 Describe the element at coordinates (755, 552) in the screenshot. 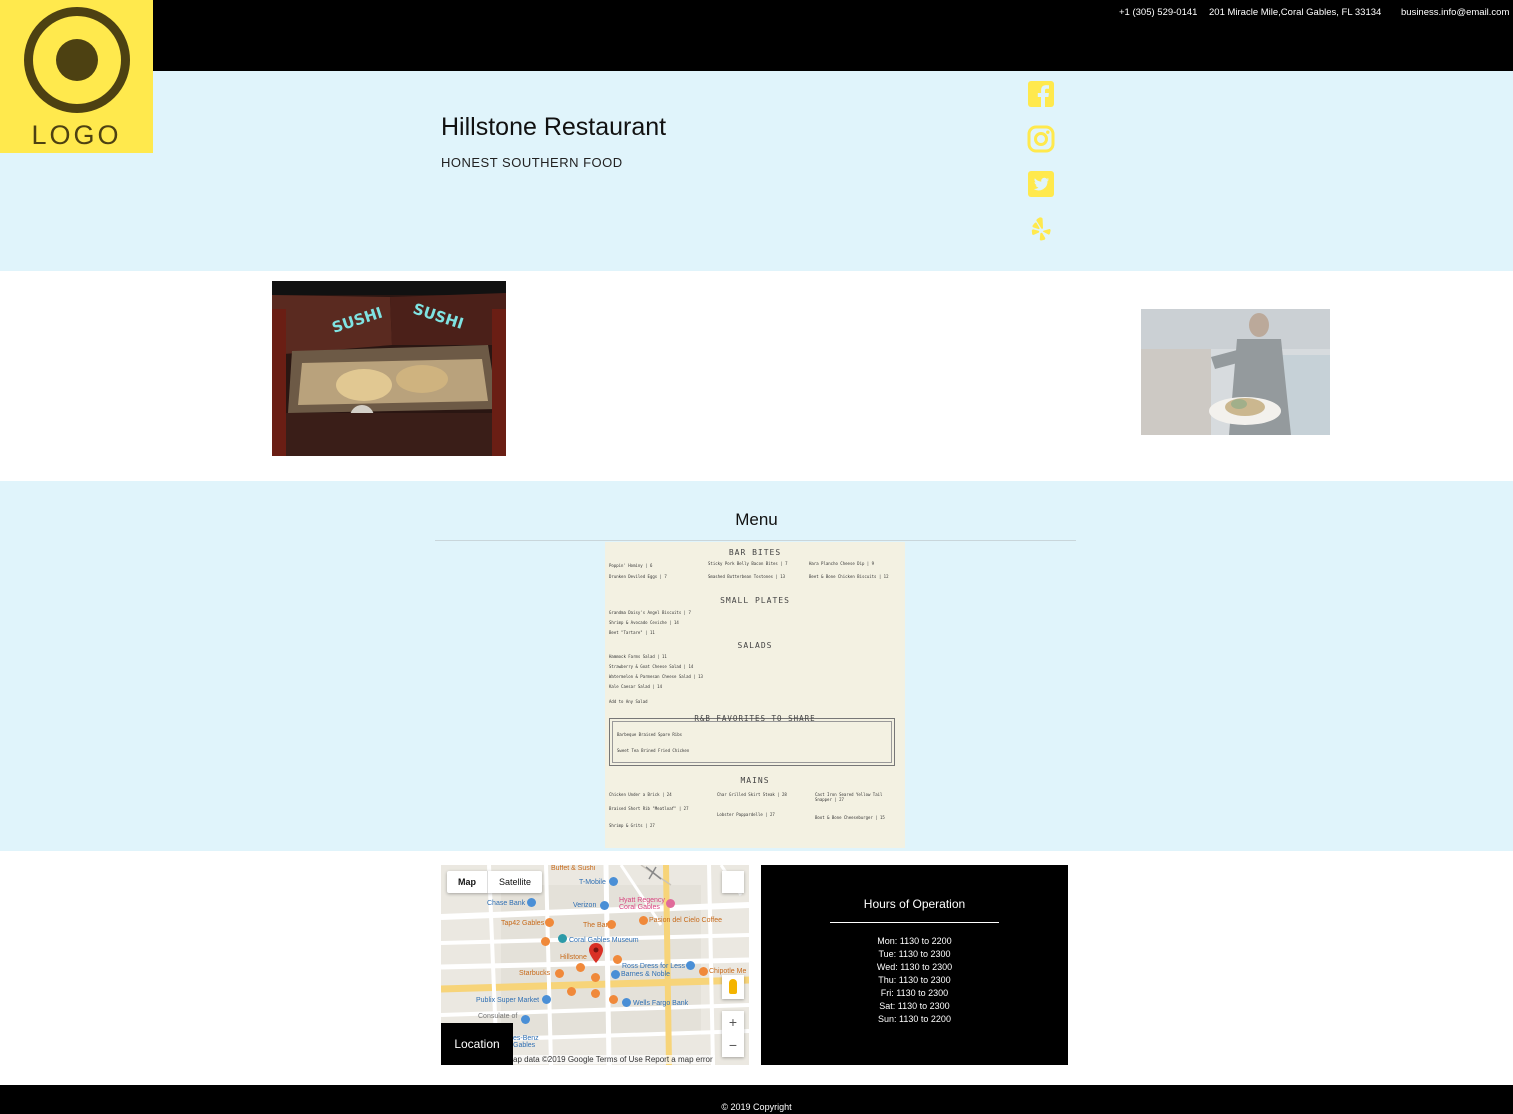

I see `menu-section-title: BAR BITES` at that location.